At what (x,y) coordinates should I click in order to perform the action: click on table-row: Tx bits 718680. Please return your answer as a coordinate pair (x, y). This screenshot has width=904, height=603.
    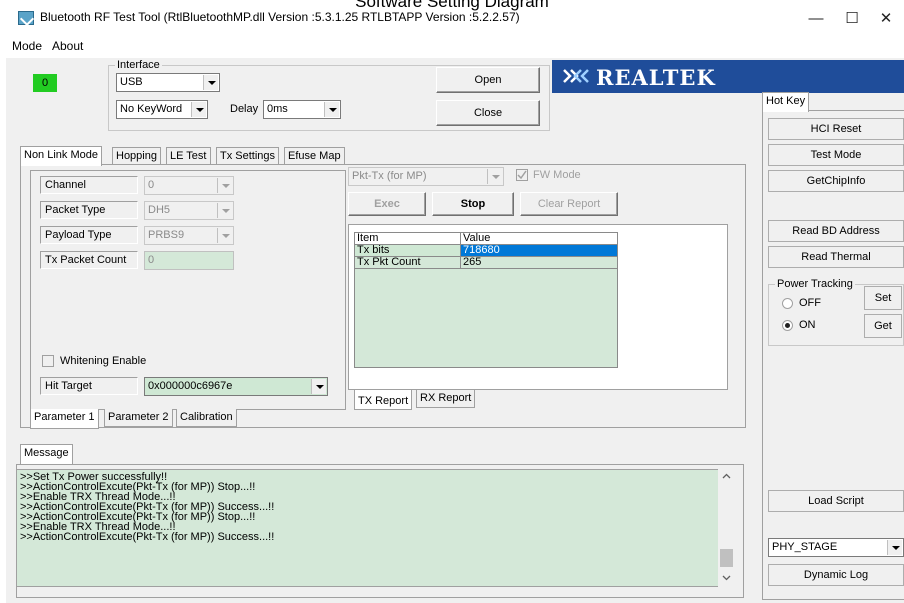
    Looking at the image, I should click on (486, 250).